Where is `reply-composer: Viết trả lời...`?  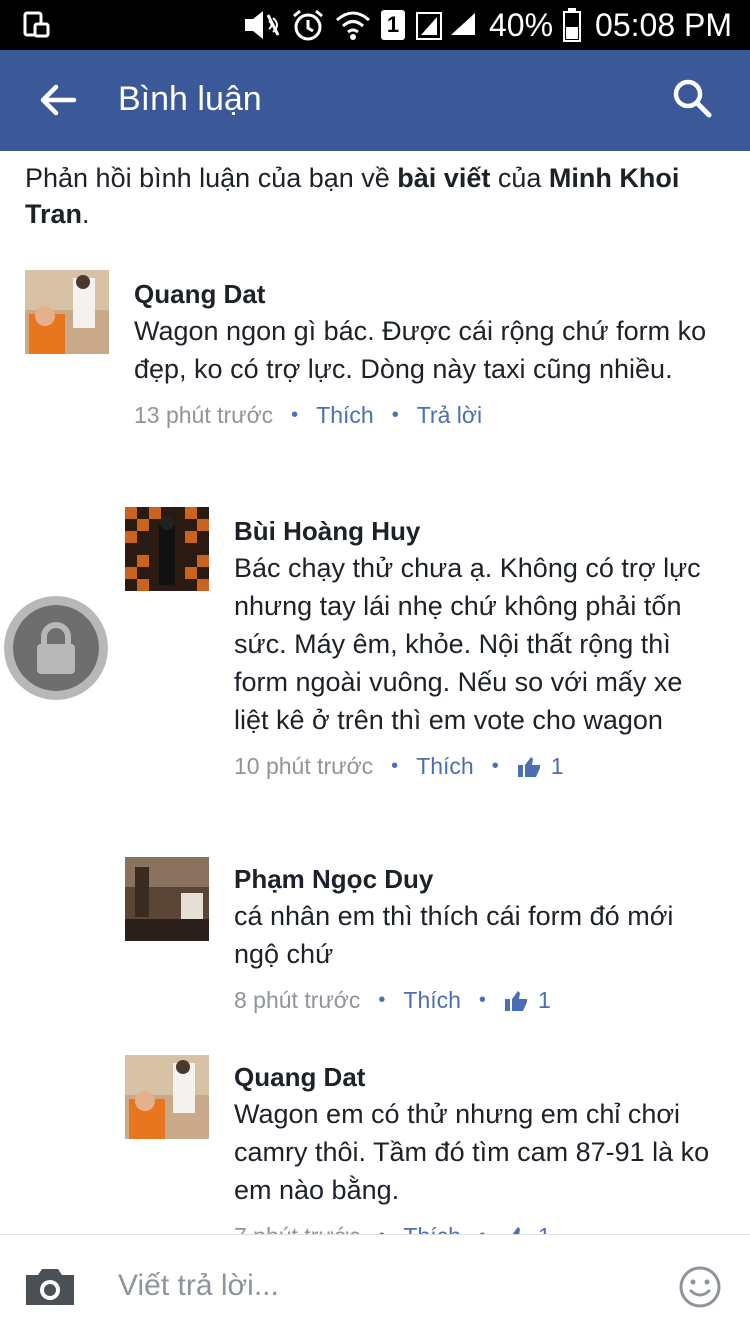 reply-composer: Viết trả lời... is located at coordinates (375, 1285).